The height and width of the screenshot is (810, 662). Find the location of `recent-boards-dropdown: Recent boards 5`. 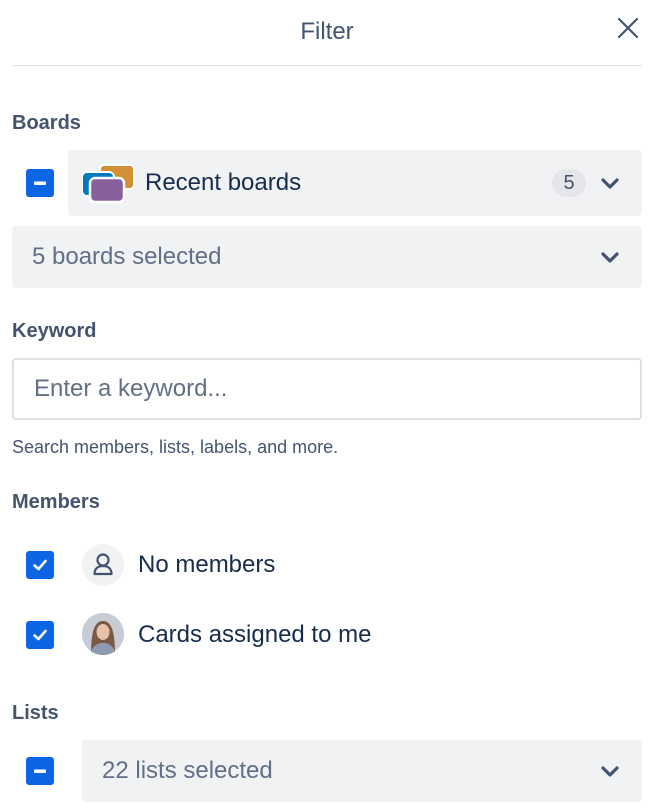

recent-boards-dropdown: Recent boards 5 is located at coordinates (355, 183).